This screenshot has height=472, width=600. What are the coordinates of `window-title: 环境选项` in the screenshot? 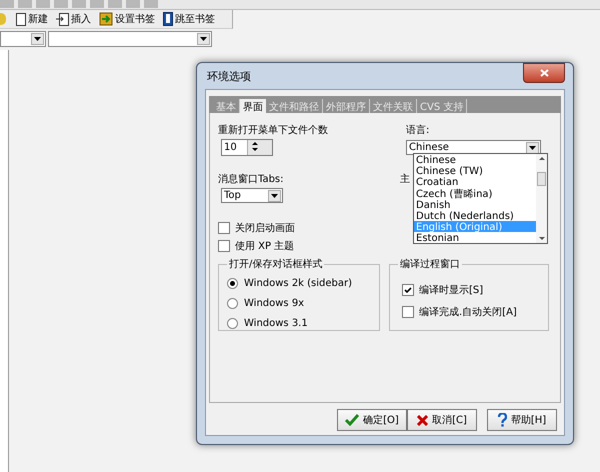 It's located at (228, 76).